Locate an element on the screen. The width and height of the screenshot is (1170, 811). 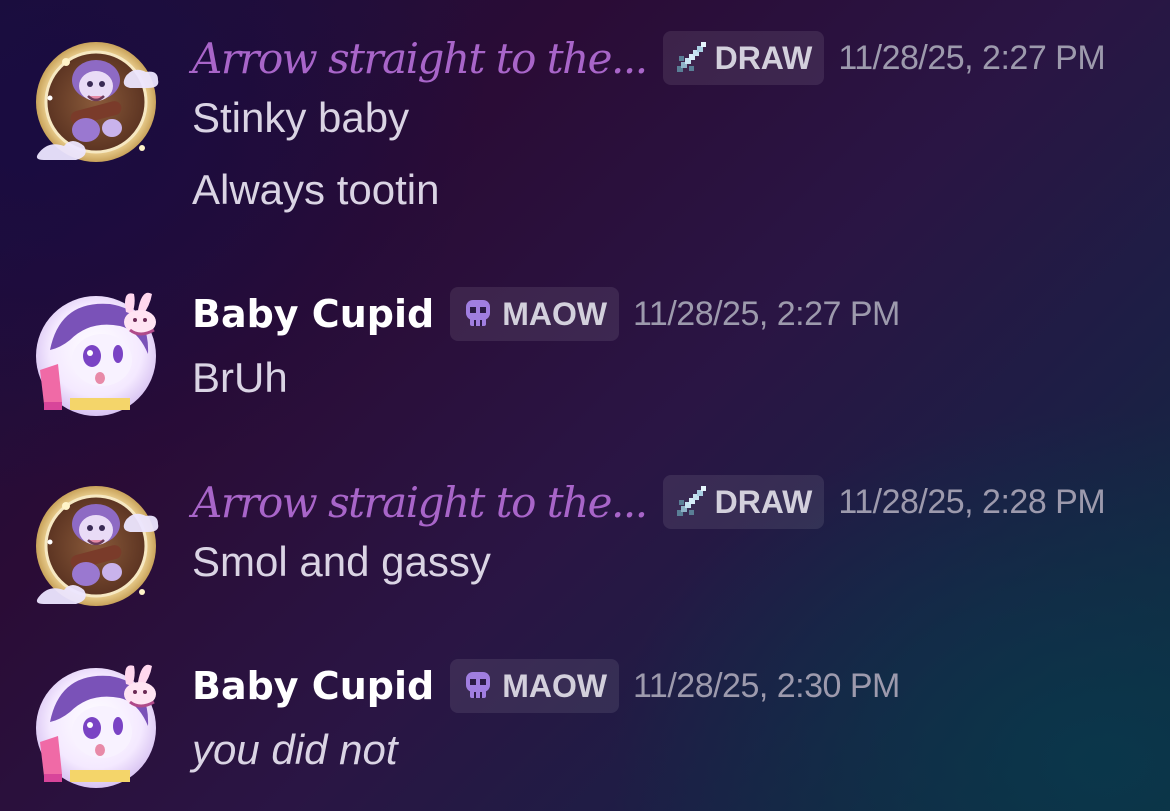
message-header: Baby Cupid MAOW 11/28/25, 2:30 PM is located at coordinates (546, 686).